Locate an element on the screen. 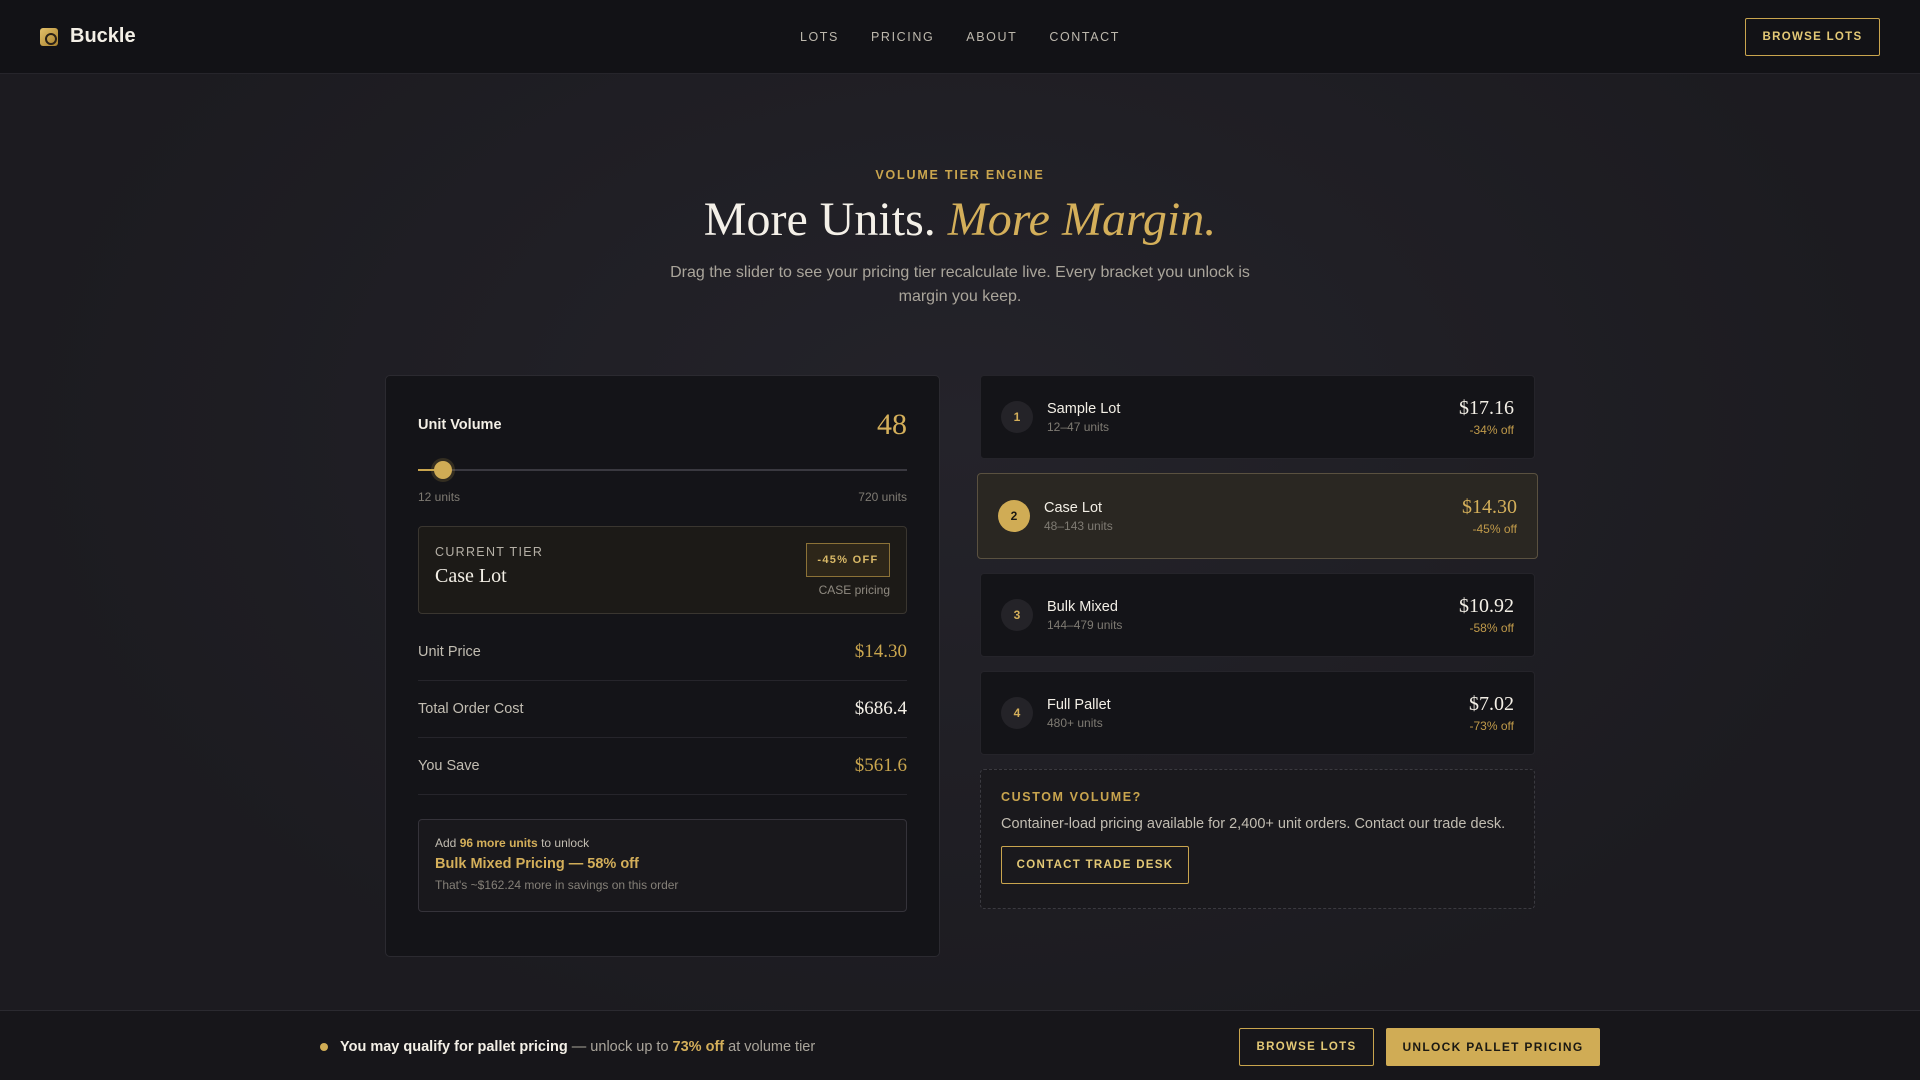  tier-range: 48–143 units is located at coordinates (1078, 525).